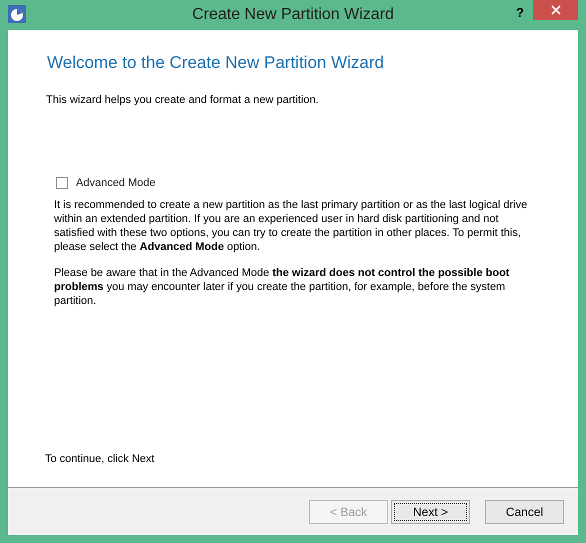 The height and width of the screenshot is (543, 586). I want to click on wizard-heading: Welcome to the Create New Partition Wizard, so click(216, 63).